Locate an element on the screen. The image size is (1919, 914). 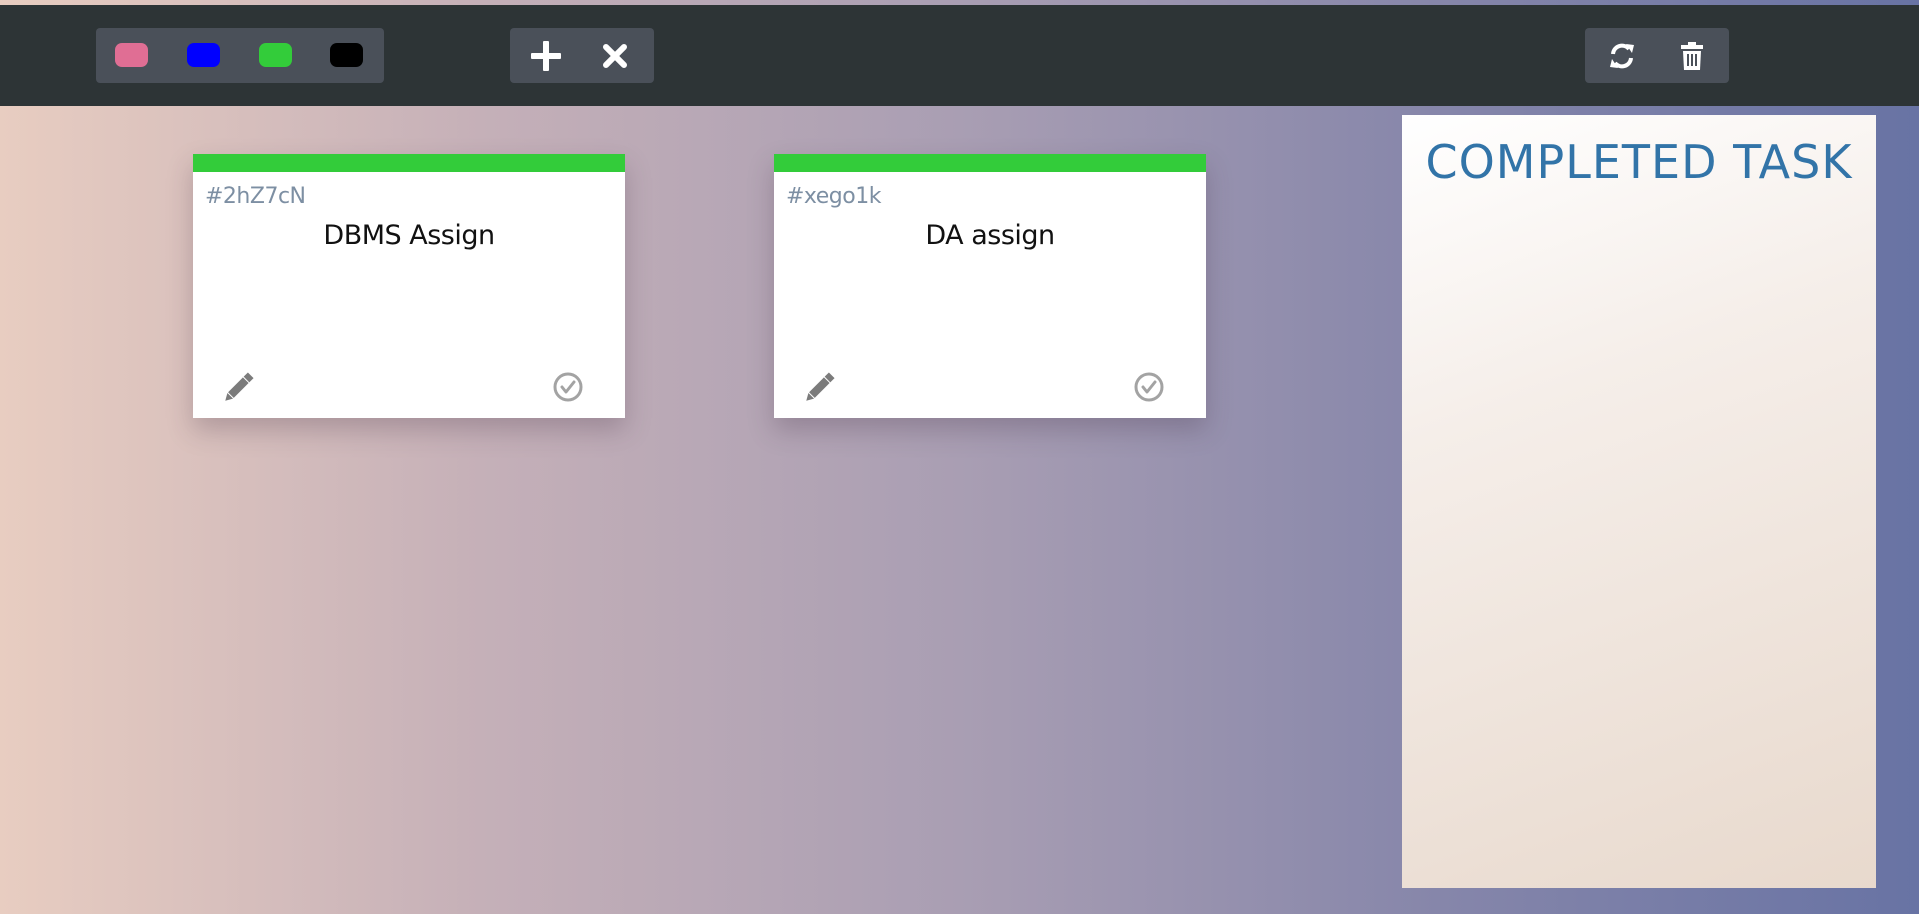
clear-all-button is located at coordinates (1692, 55).